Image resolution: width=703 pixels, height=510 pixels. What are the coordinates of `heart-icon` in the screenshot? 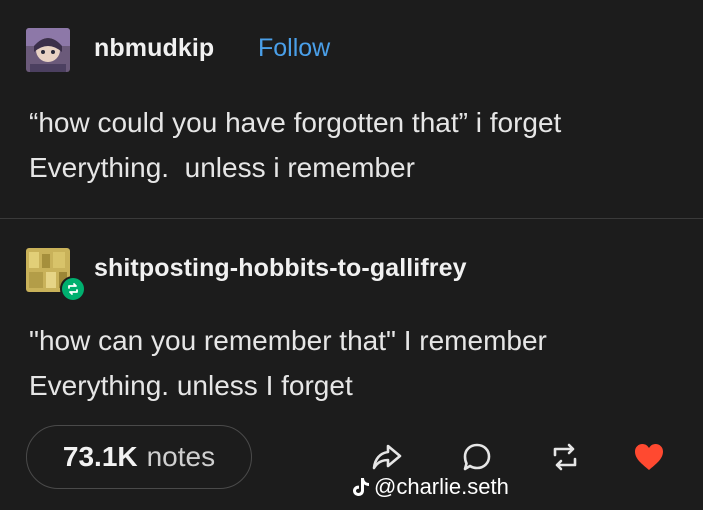 It's located at (649, 457).